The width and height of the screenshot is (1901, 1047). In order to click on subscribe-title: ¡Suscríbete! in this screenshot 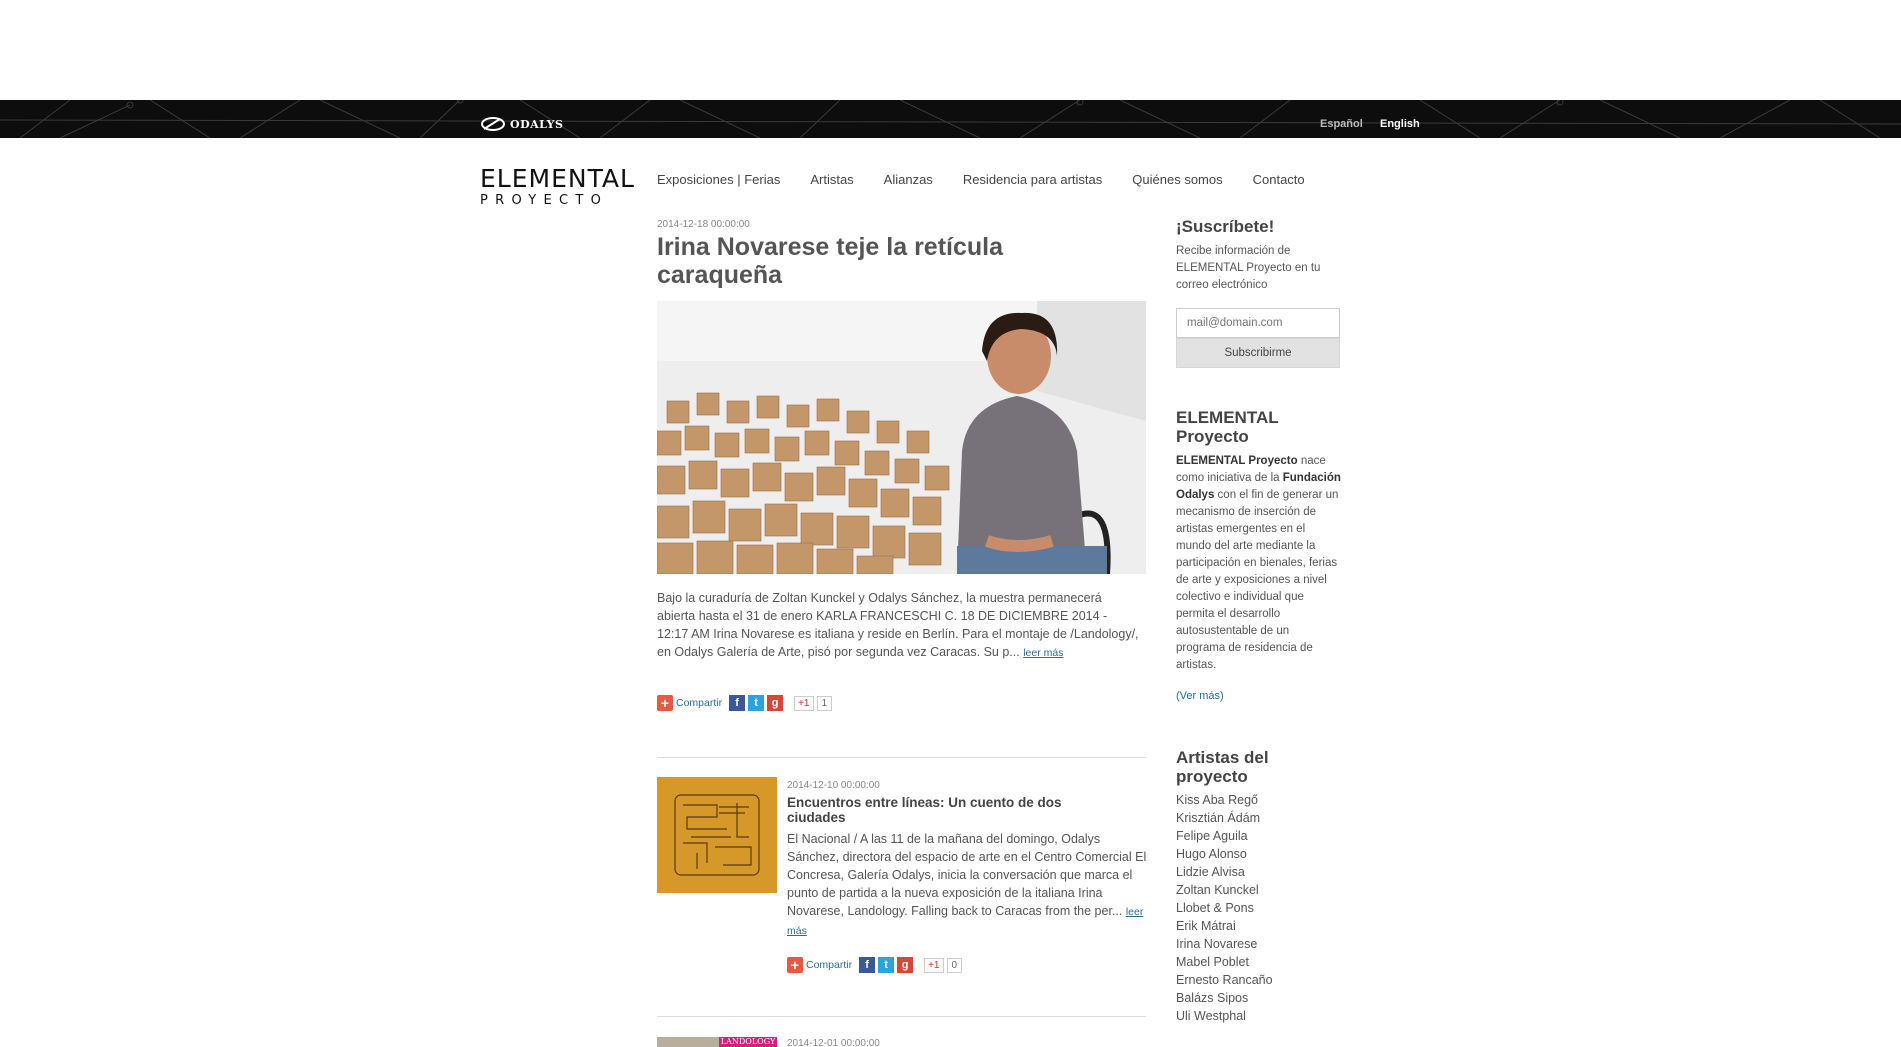, I will do `click(1225, 226)`.